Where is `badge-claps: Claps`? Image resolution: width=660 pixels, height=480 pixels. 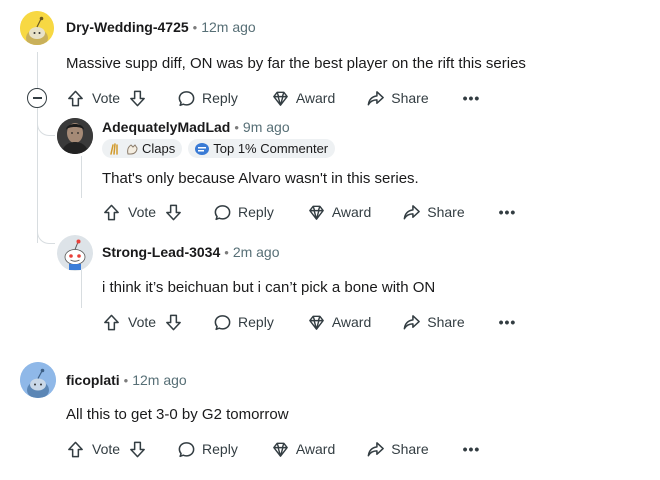
badge-claps: Claps is located at coordinates (142, 148).